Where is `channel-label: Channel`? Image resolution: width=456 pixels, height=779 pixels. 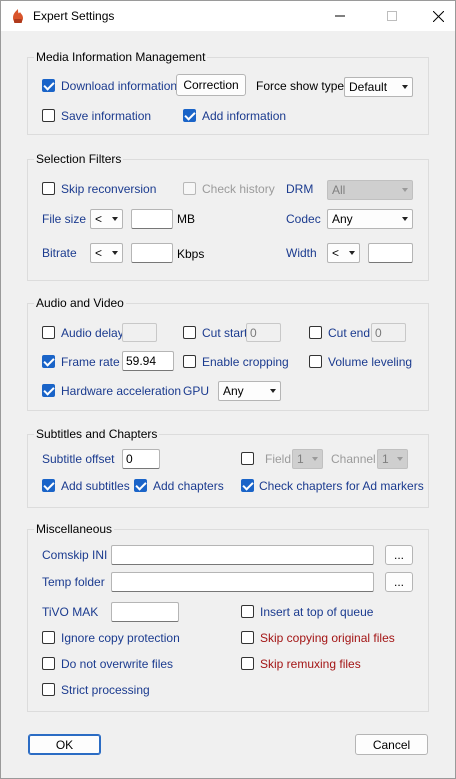
channel-label: Channel is located at coordinates (353, 459).